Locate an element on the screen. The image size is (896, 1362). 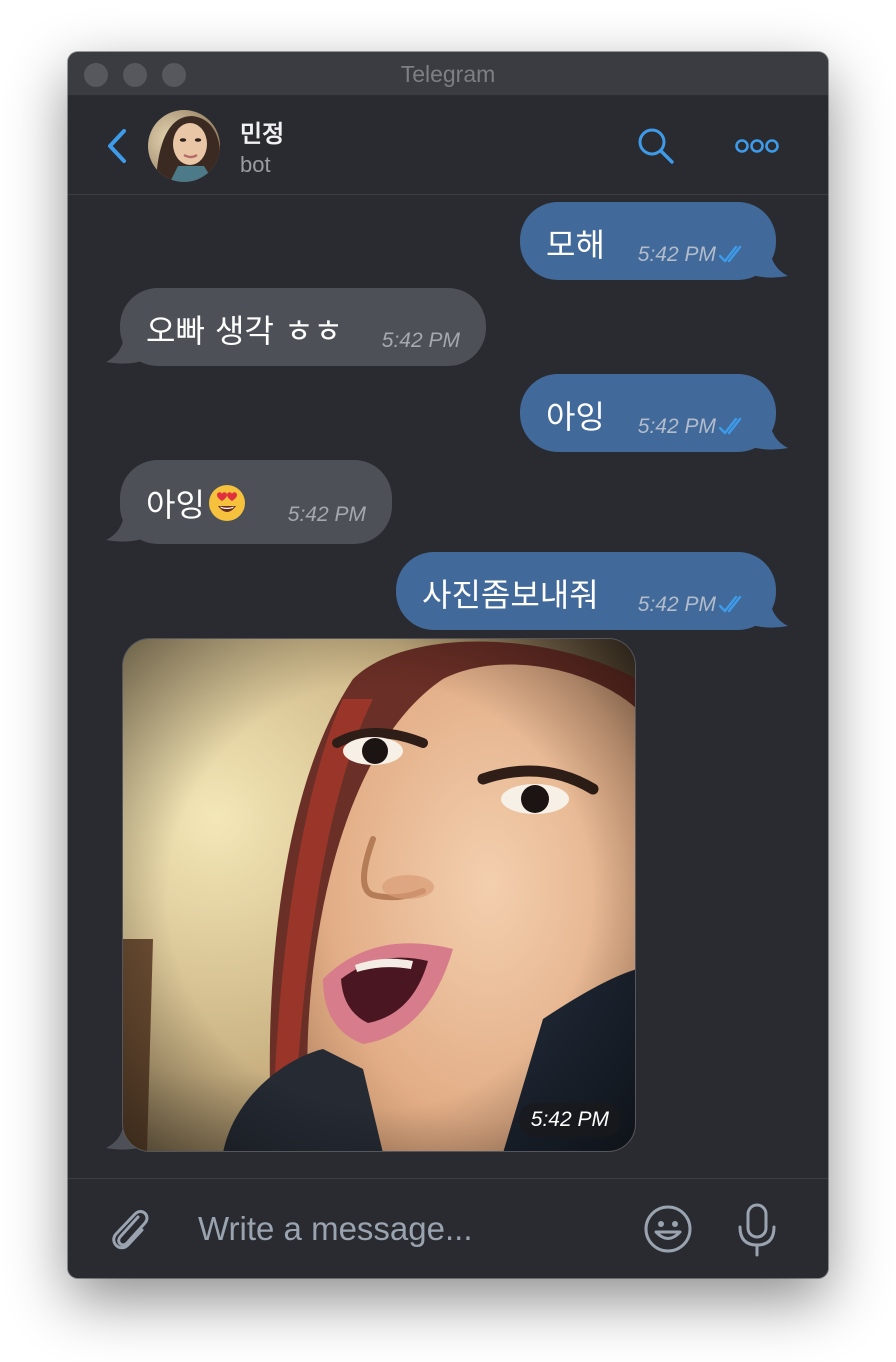
message-content: 아잉 is located at coordinates (196, 503).